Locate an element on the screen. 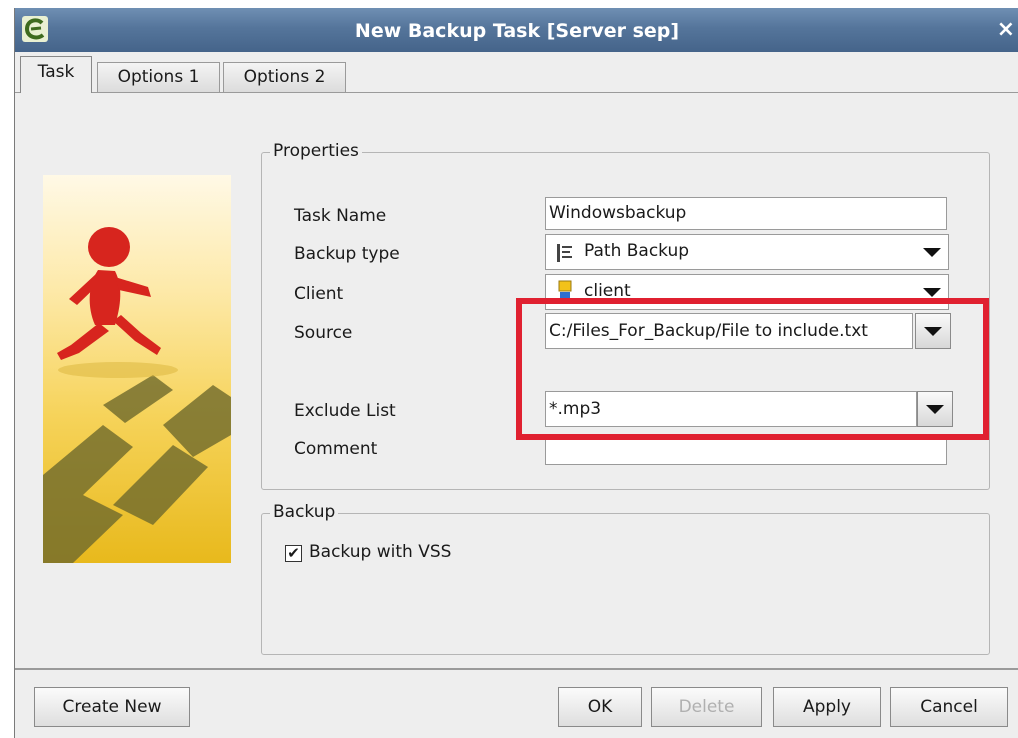  title-bar: New Backup Task [Server sep] × is located at coordinates (516, 30).